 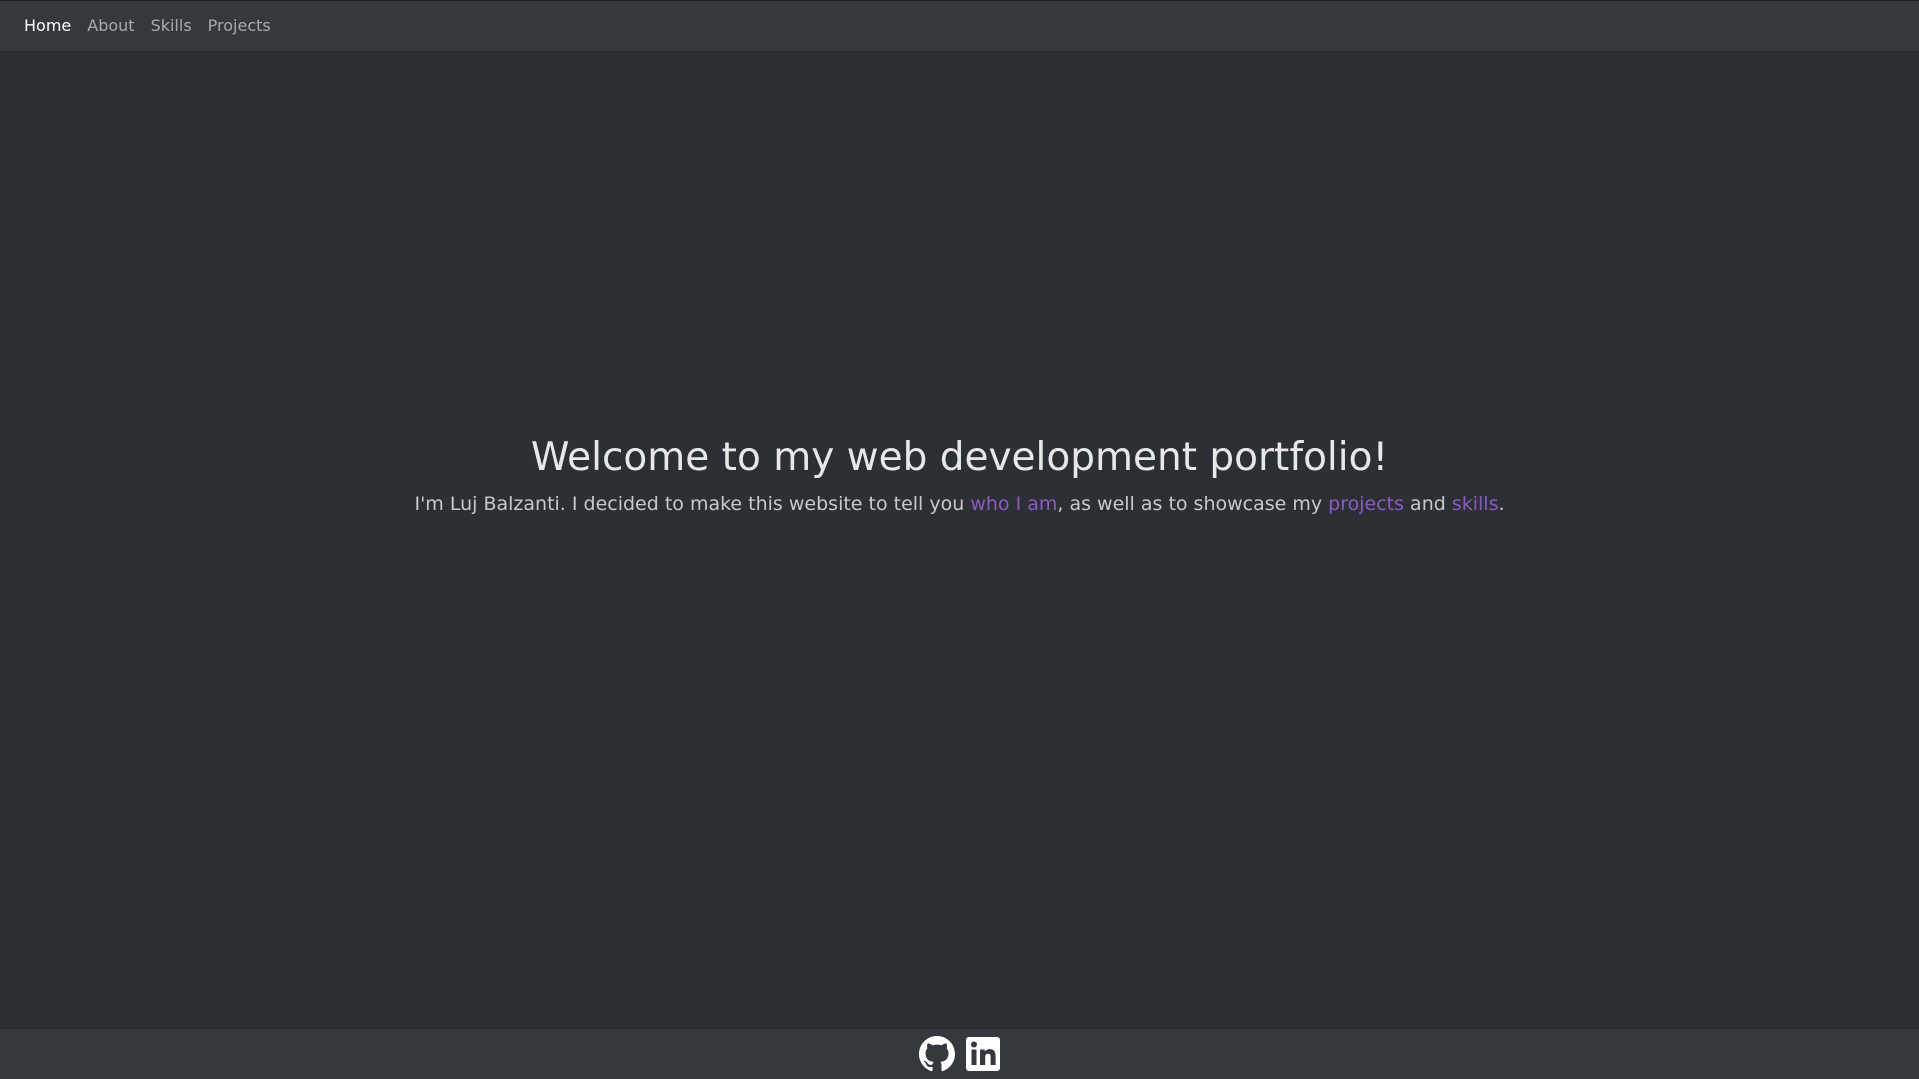 What do you see at coordinates (171, 26) in the screenshot?
I see `nav-skills: Skills` at bounding box center [171, 26].